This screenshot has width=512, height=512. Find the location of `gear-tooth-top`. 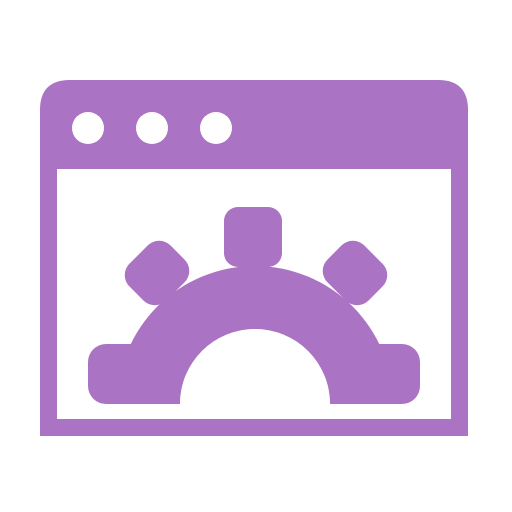

gear-tooth-top is located at coordinates (253, 237).